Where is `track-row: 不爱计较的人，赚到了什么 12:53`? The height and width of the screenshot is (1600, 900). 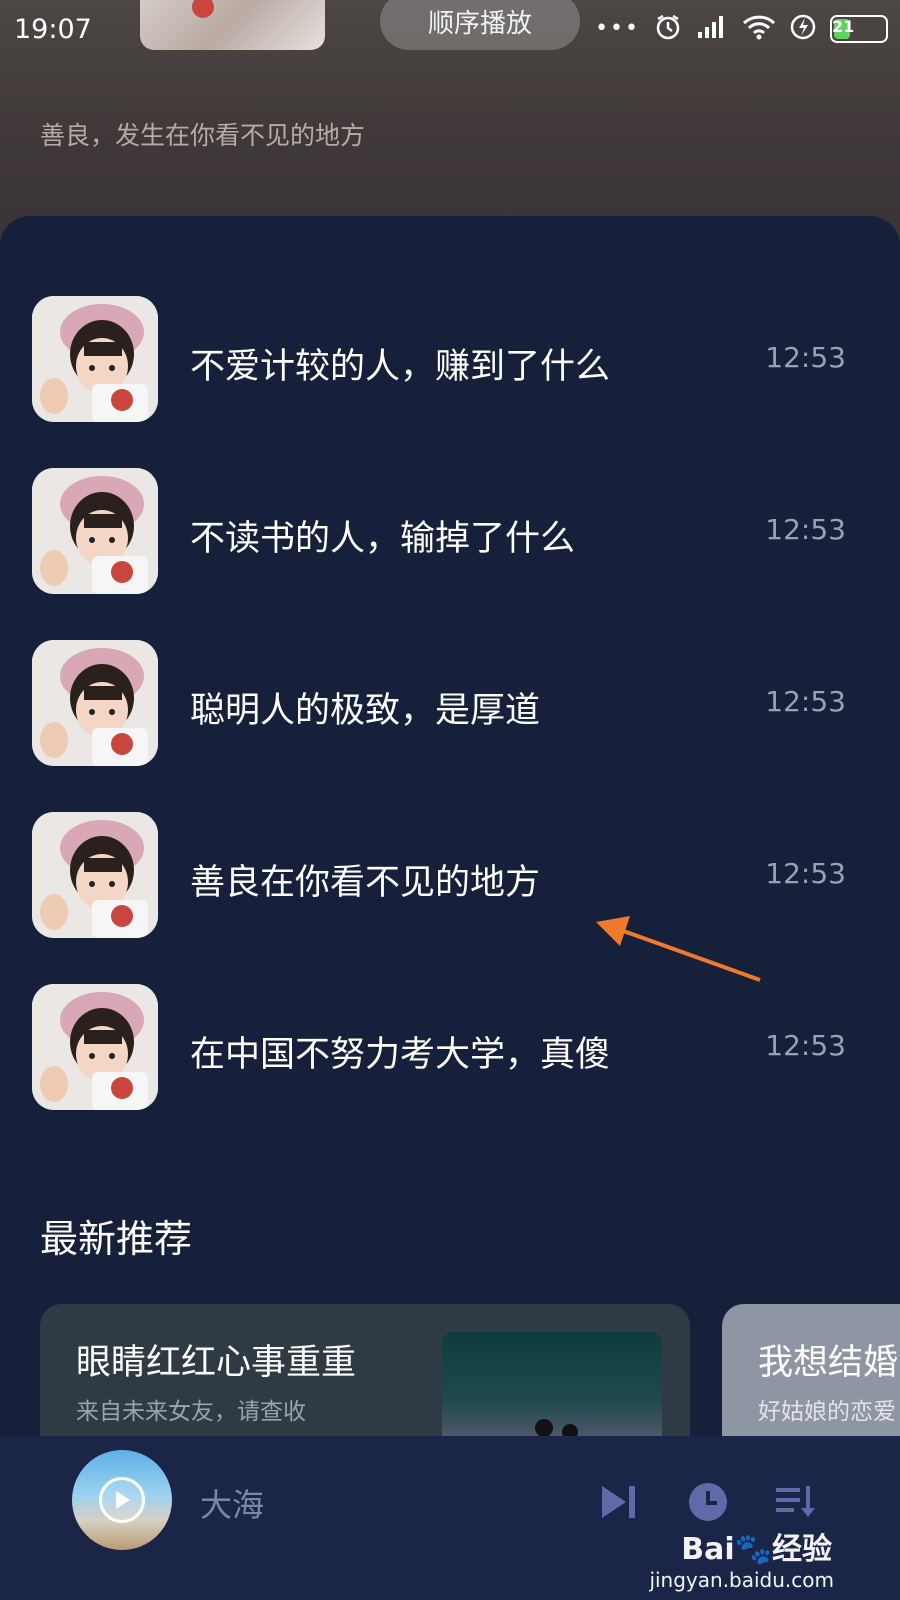
track-row: 不爱计较的人，赚到了什么 12:53 is located at coordinates (450, 361).